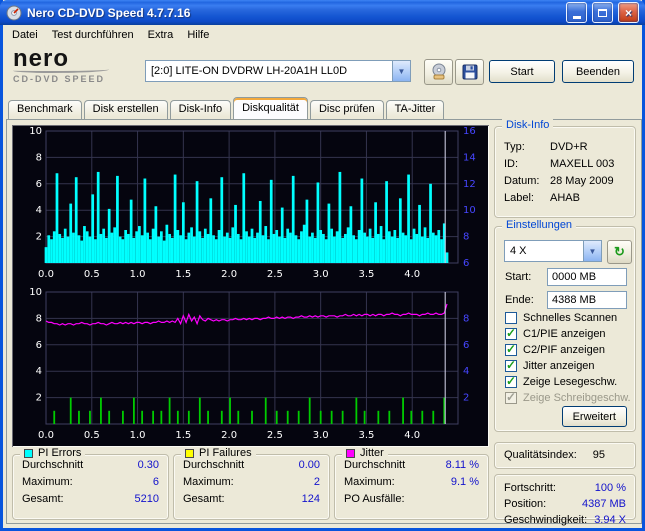 This screenshot has height=531, width=645. What do you see at coordinates (540, 455) in the screenshot?
I see `quality-index-label: Qualitätsindex:` at bounding box center [540, 455].